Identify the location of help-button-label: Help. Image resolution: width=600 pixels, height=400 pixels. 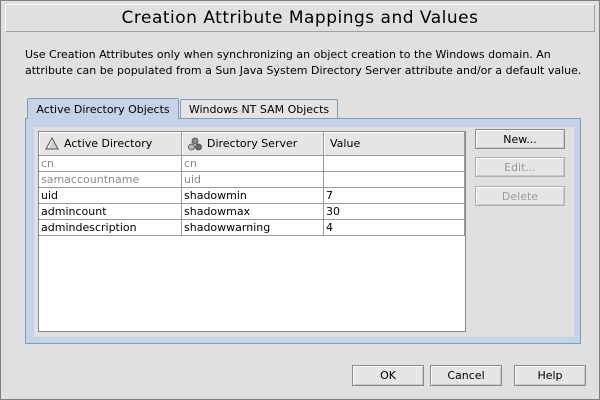
(550, 375).